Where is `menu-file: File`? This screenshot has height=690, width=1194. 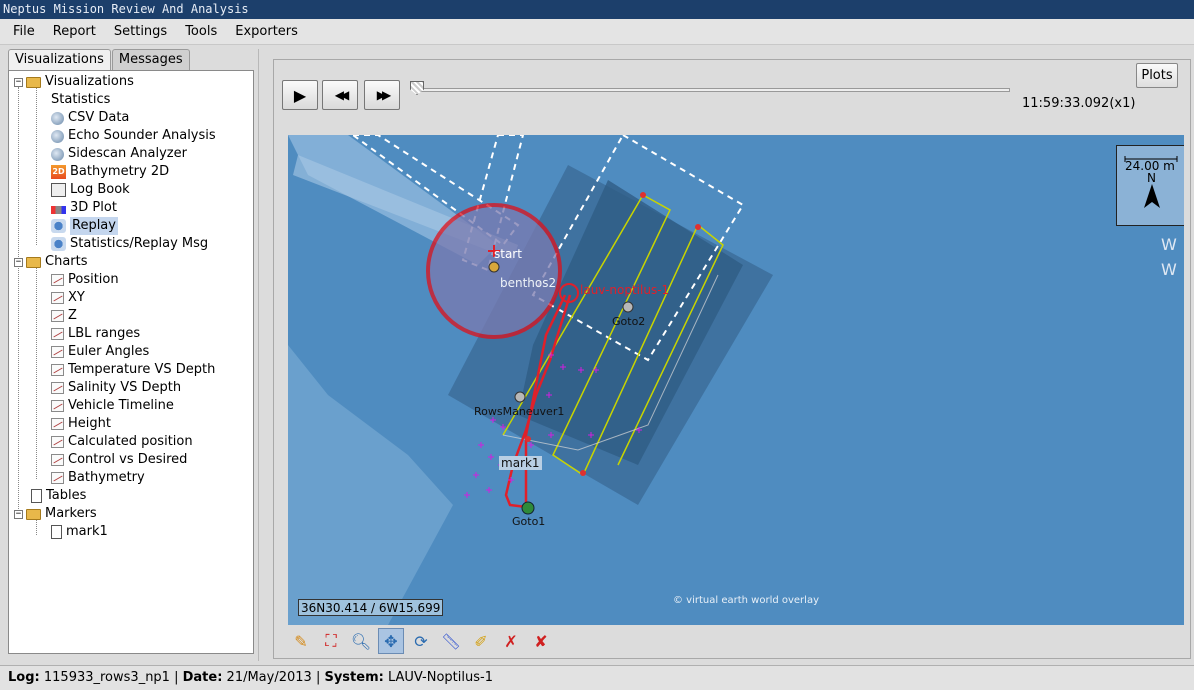 menu-file: File is located at coordinates (24, 32).